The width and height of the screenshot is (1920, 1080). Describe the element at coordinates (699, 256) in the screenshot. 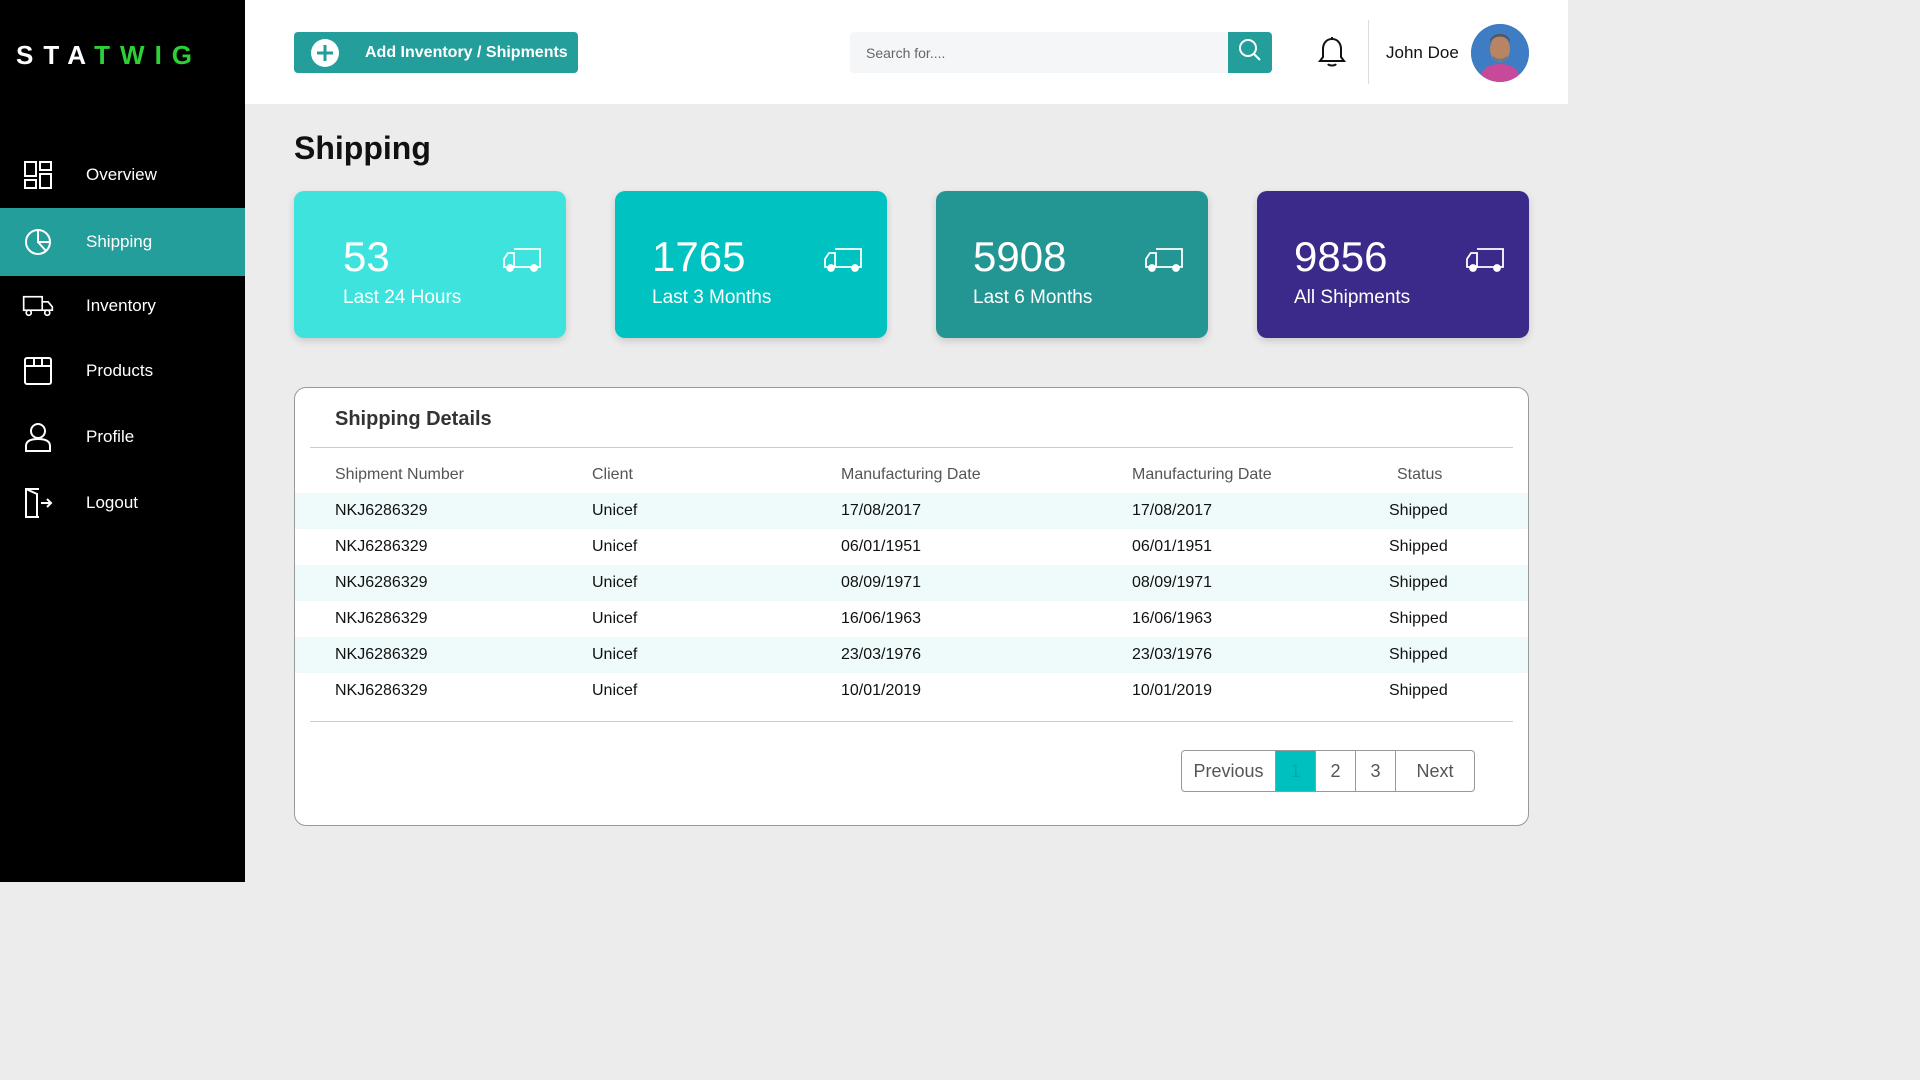

I see `stat-value: 1765` at that location.